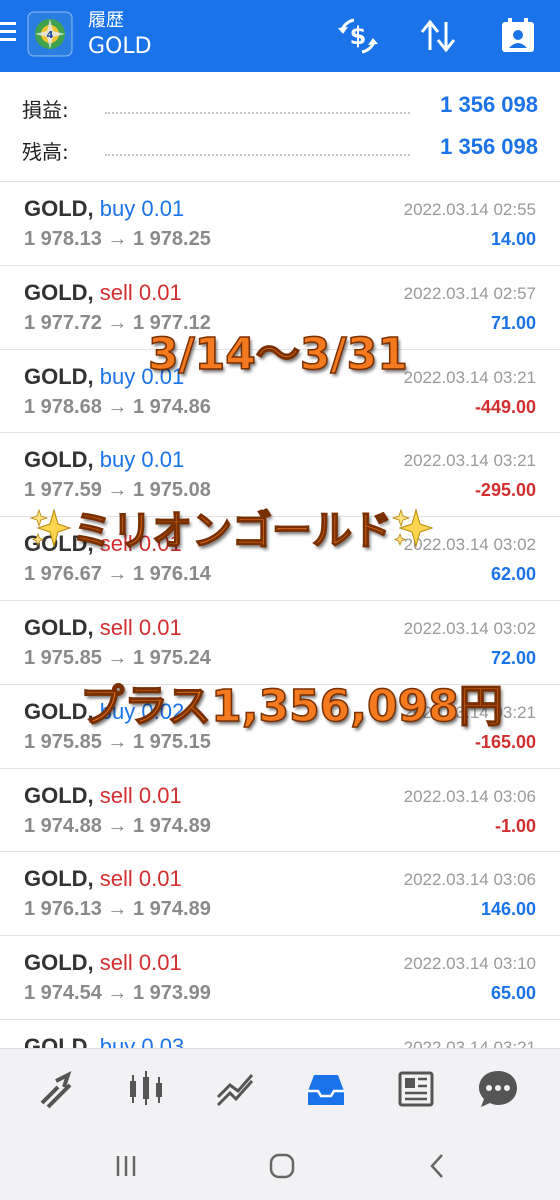 The image size is (560, 1200). I want to click on currency-exchange-icon: $, so click(358, 36).